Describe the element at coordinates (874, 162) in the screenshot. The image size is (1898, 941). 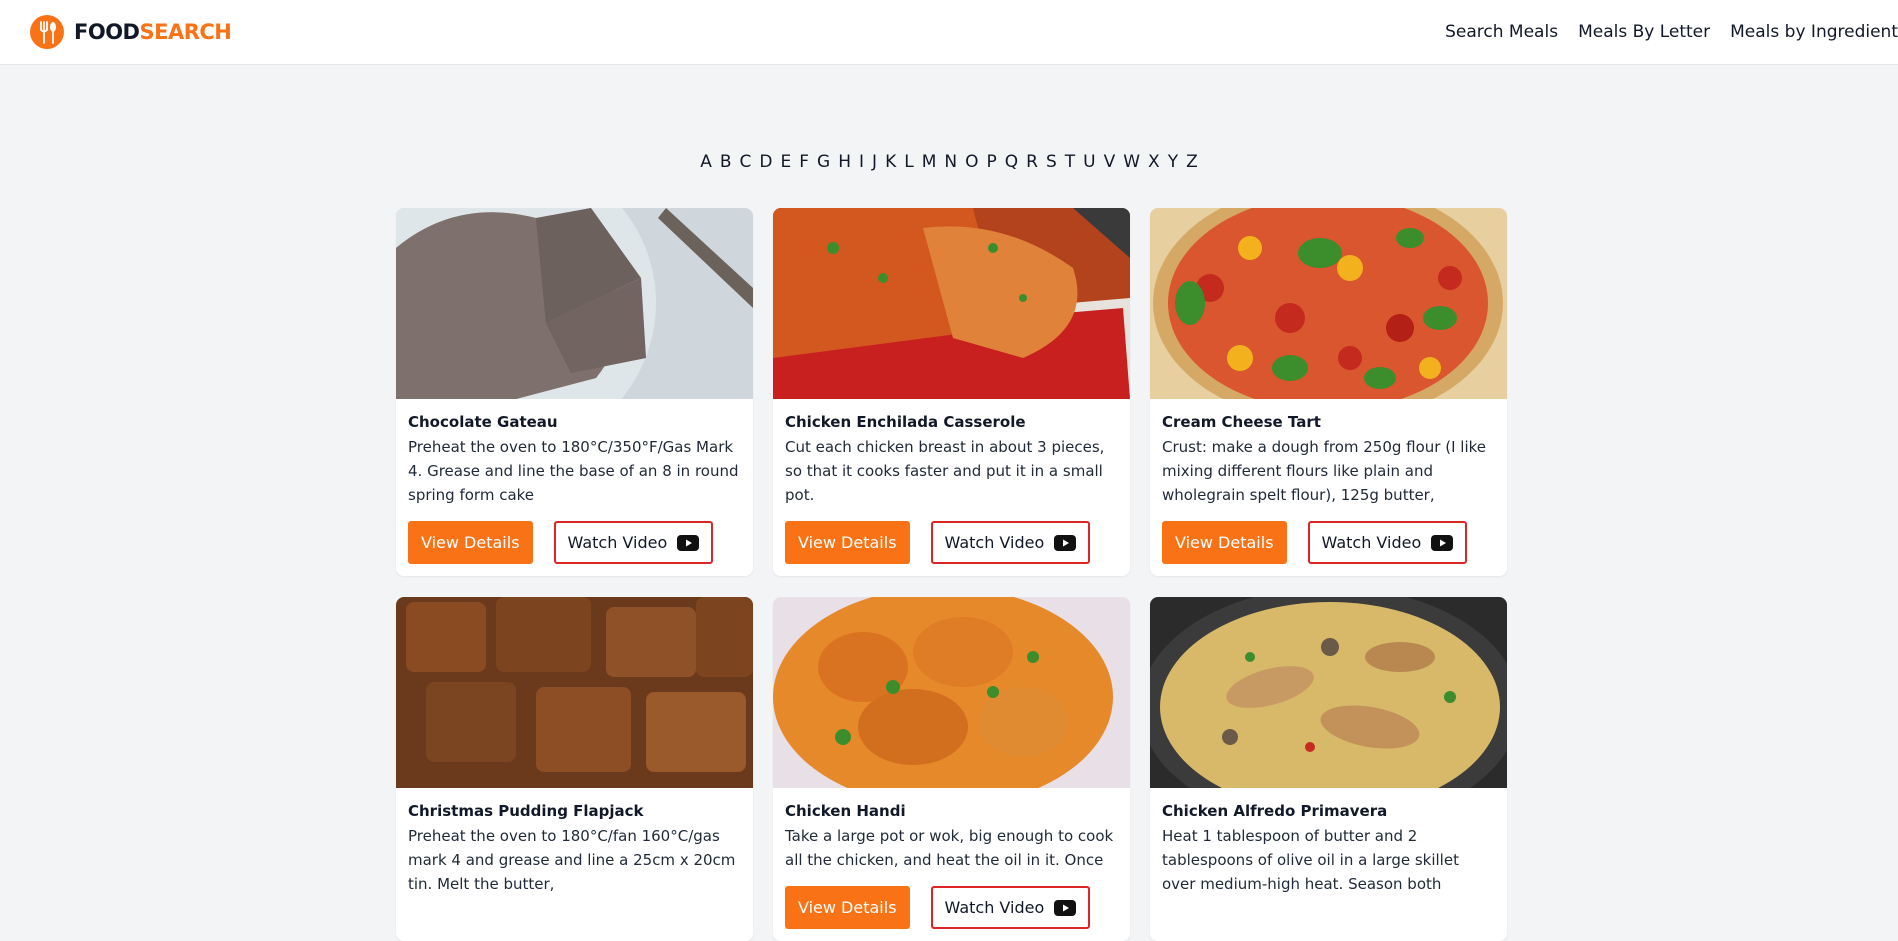
I see `letter-link: J` at that location.